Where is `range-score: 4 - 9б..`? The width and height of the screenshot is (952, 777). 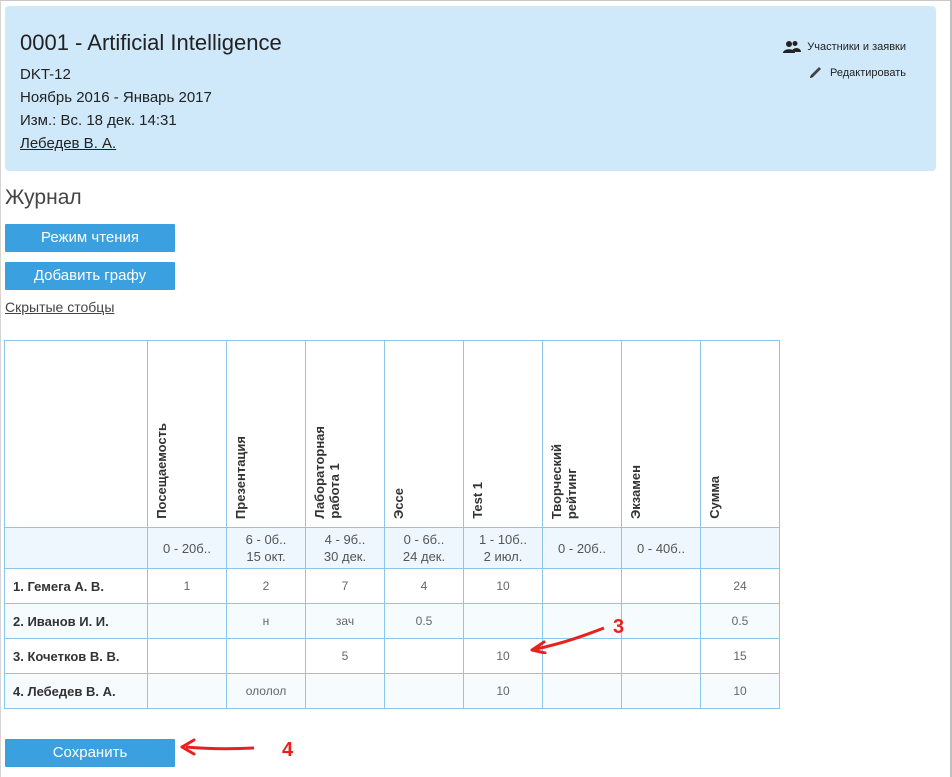 range-score: 4 - 9б.. is located at coordinates (345, 539).